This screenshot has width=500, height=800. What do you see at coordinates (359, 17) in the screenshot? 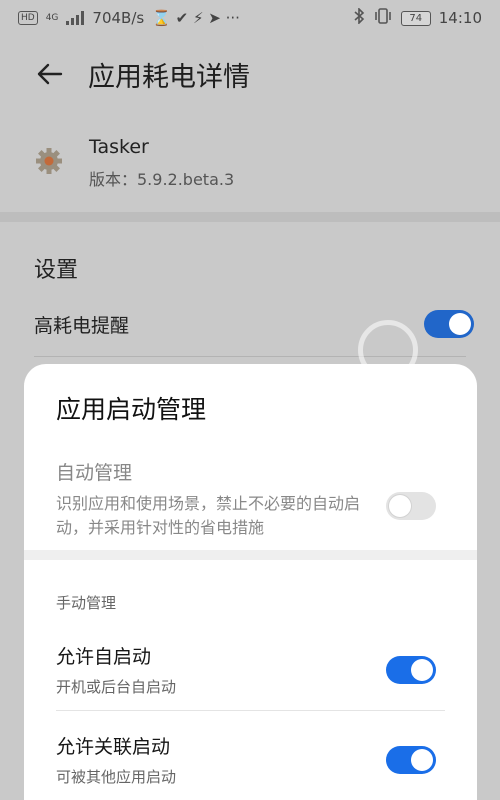
I see `bluetooth-icon` at bounding box center [359, 17].